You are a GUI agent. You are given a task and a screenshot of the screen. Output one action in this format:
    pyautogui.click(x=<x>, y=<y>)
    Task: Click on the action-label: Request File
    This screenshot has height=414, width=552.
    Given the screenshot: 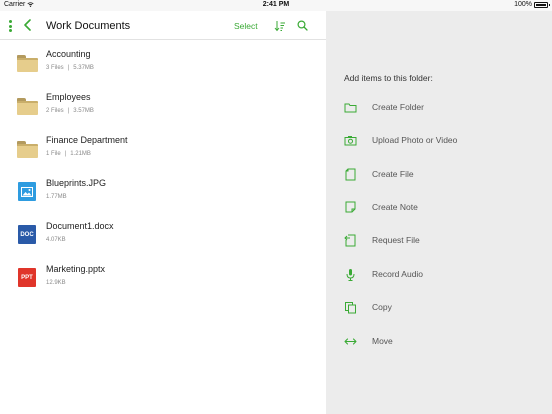 What is the action you would take?
    pyautogui.click(x=396, y=240)
    